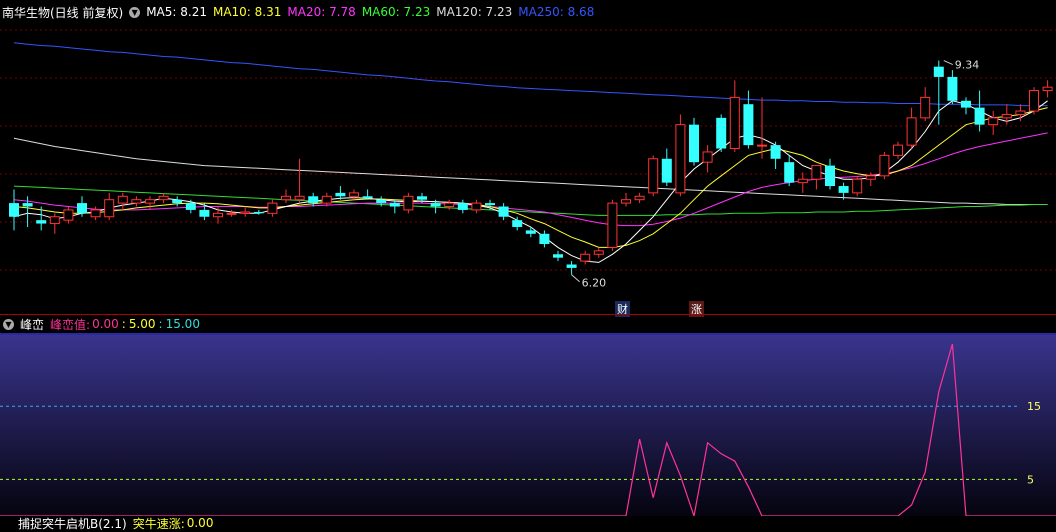 The height and width of the screenshot is (532, 1056). Describe the element at coordinates (528, 314) in the screenshot. I see `pane-divider` at that location.